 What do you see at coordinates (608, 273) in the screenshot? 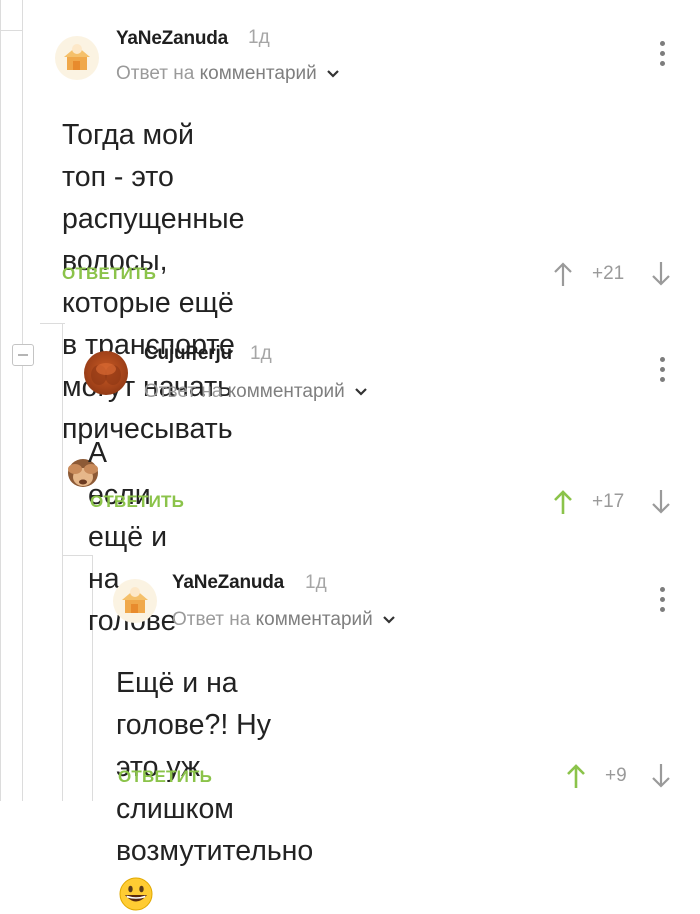
I see `vote-score: +21` at bounding box center [608, 273].